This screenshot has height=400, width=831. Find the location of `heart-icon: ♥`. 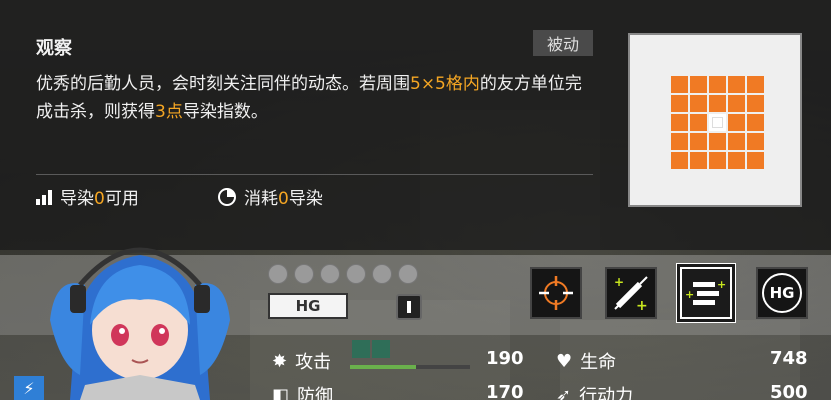

heart-icon: ♥ is located at coordinates (564, 361).